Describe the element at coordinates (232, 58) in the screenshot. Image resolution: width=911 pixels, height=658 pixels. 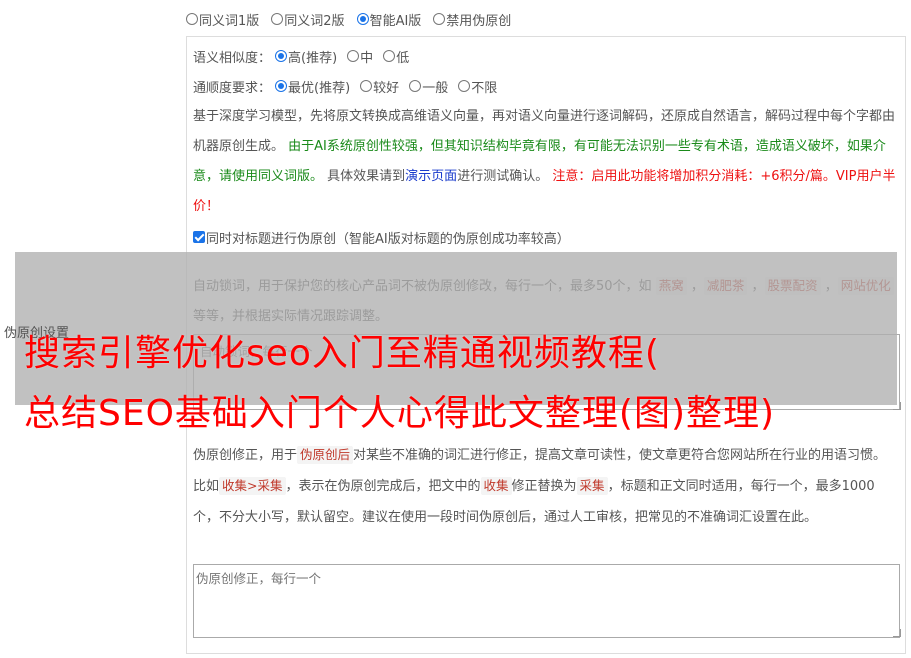
I see `similarity-label: 语义相似度：` at that location.